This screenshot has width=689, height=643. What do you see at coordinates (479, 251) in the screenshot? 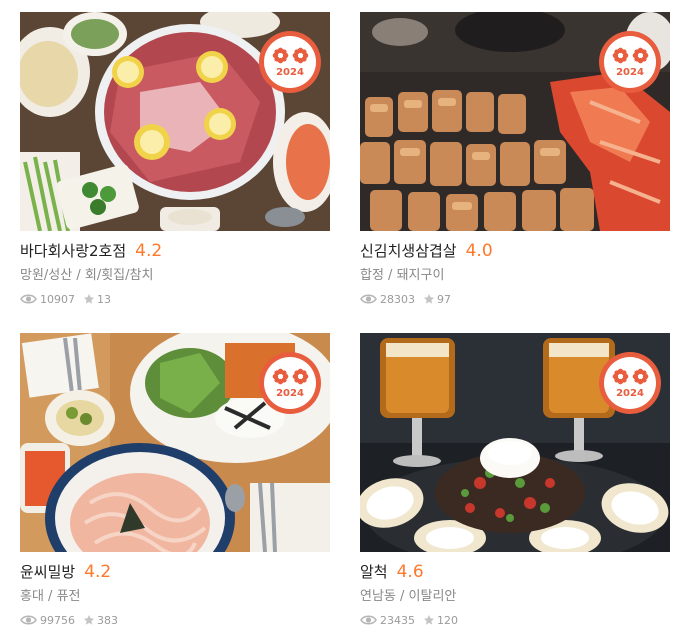
I see `restaurant-score: 4.0` at bounding box center [479, 251].